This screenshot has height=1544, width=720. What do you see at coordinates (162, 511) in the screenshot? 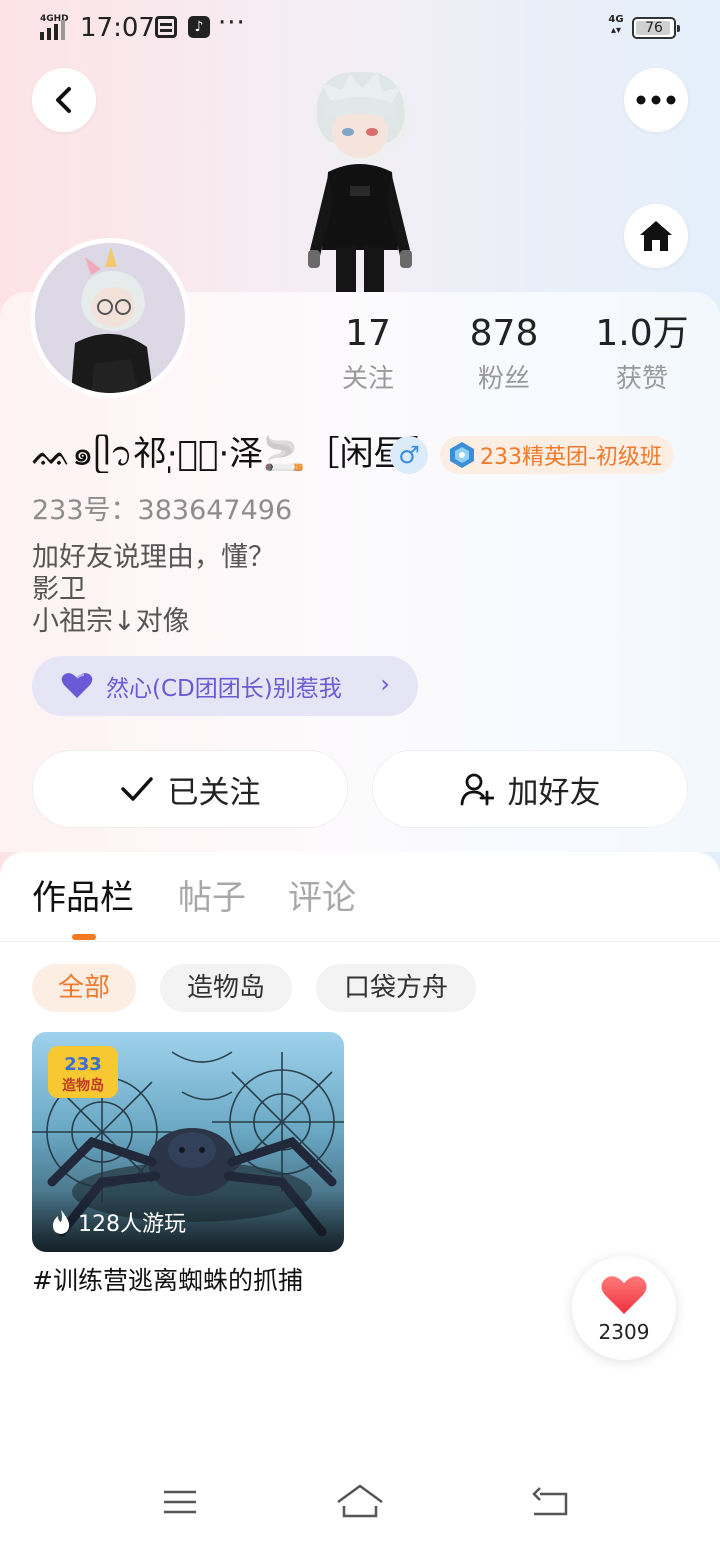
I see `user-id: 233号：383647496` at bounding box center [162, 511].